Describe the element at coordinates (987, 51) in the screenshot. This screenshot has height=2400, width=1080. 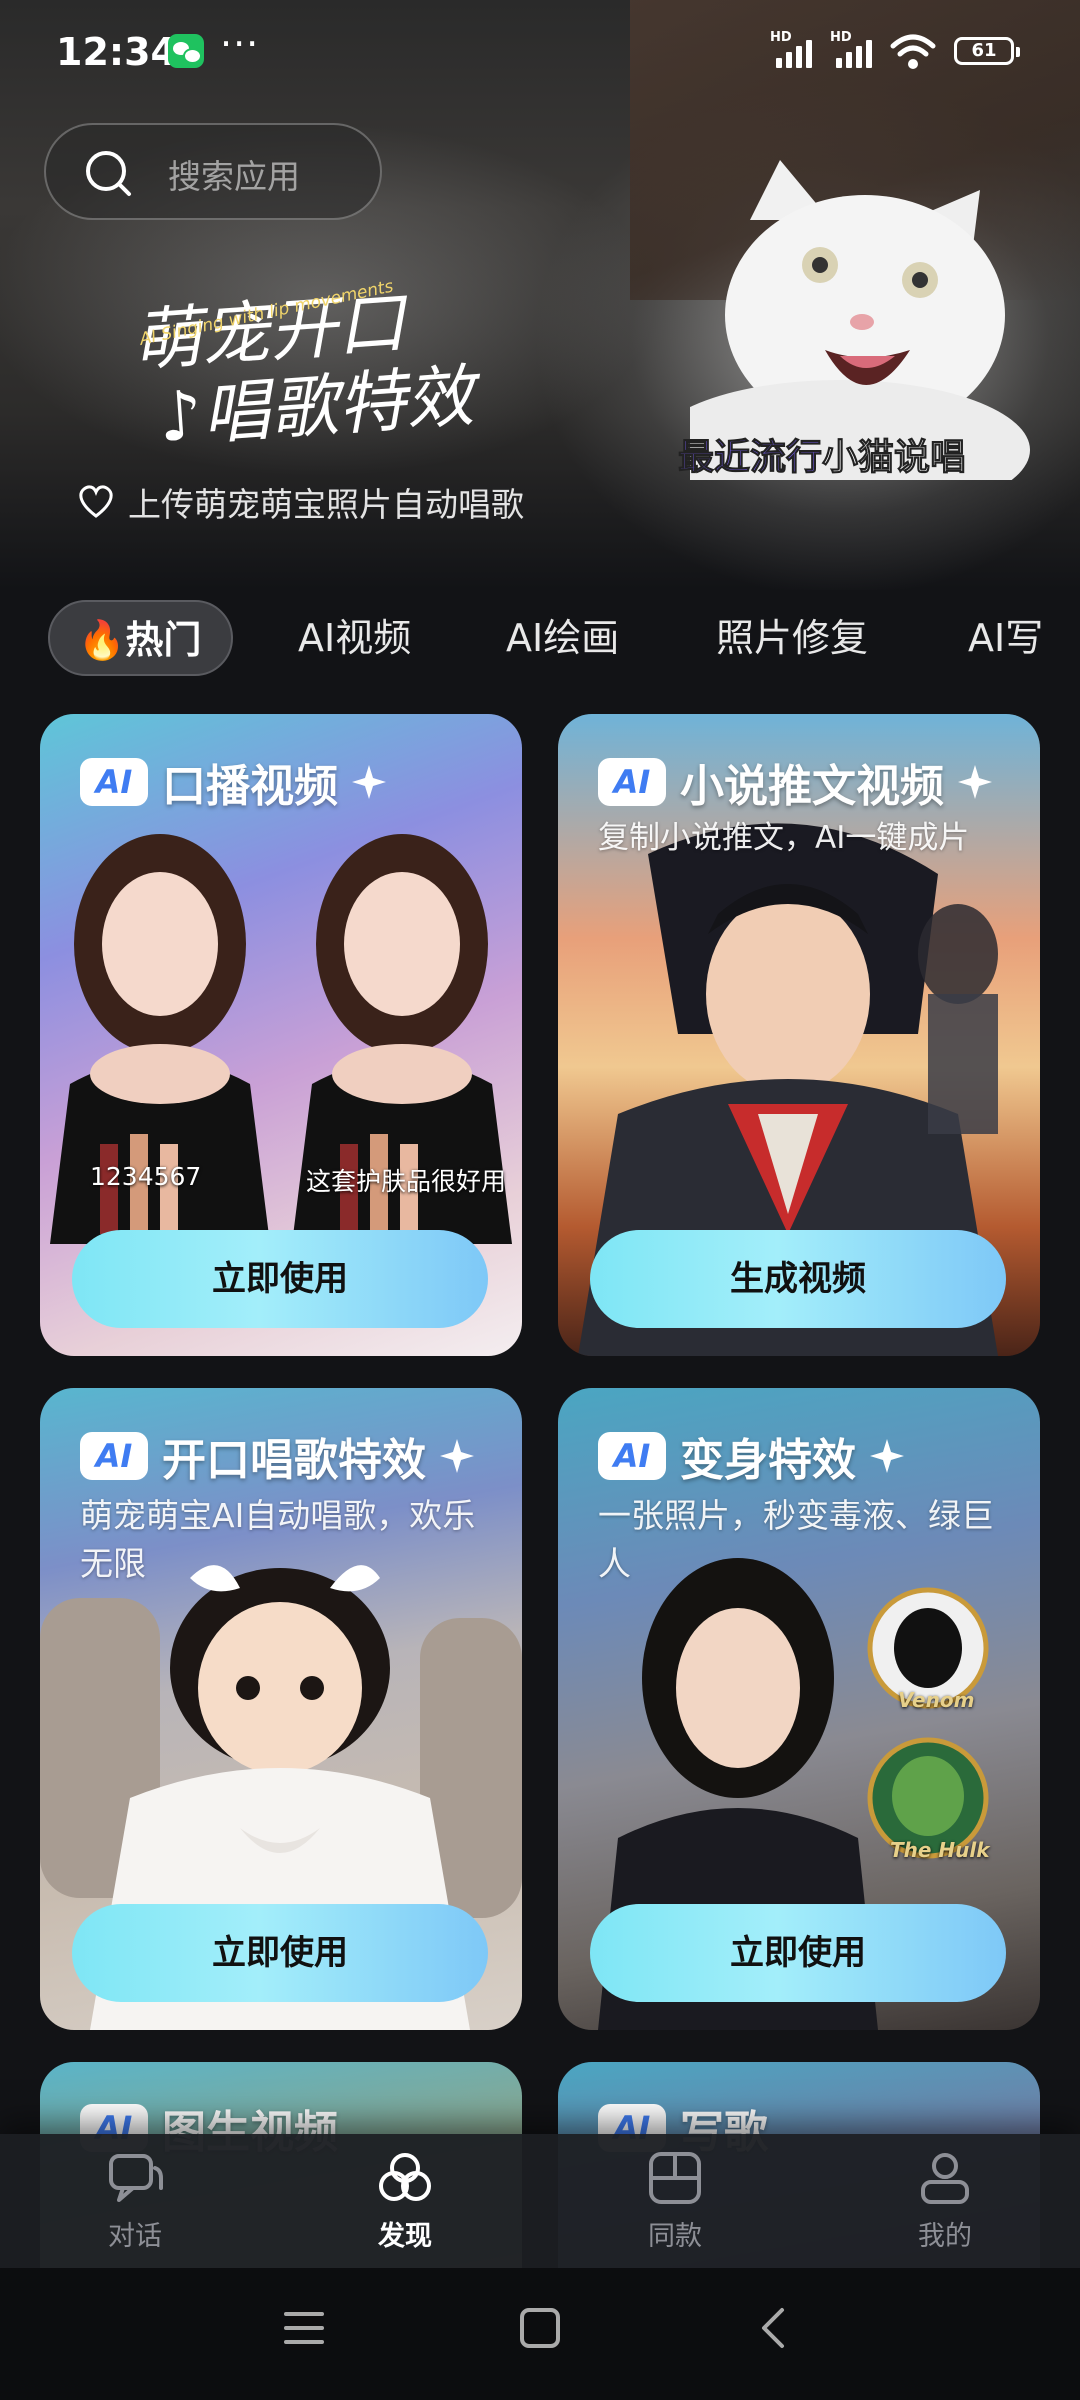
I see `battery-icon: 61` at that location.